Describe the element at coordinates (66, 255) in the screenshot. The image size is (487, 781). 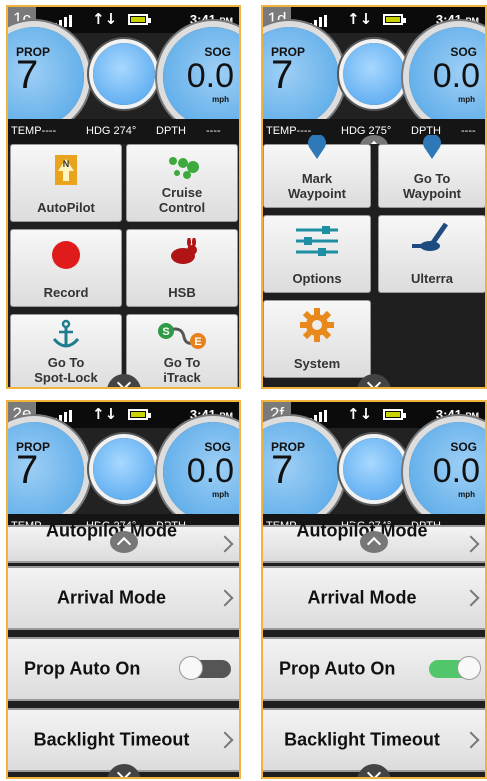
I see `record-icon` at that location.